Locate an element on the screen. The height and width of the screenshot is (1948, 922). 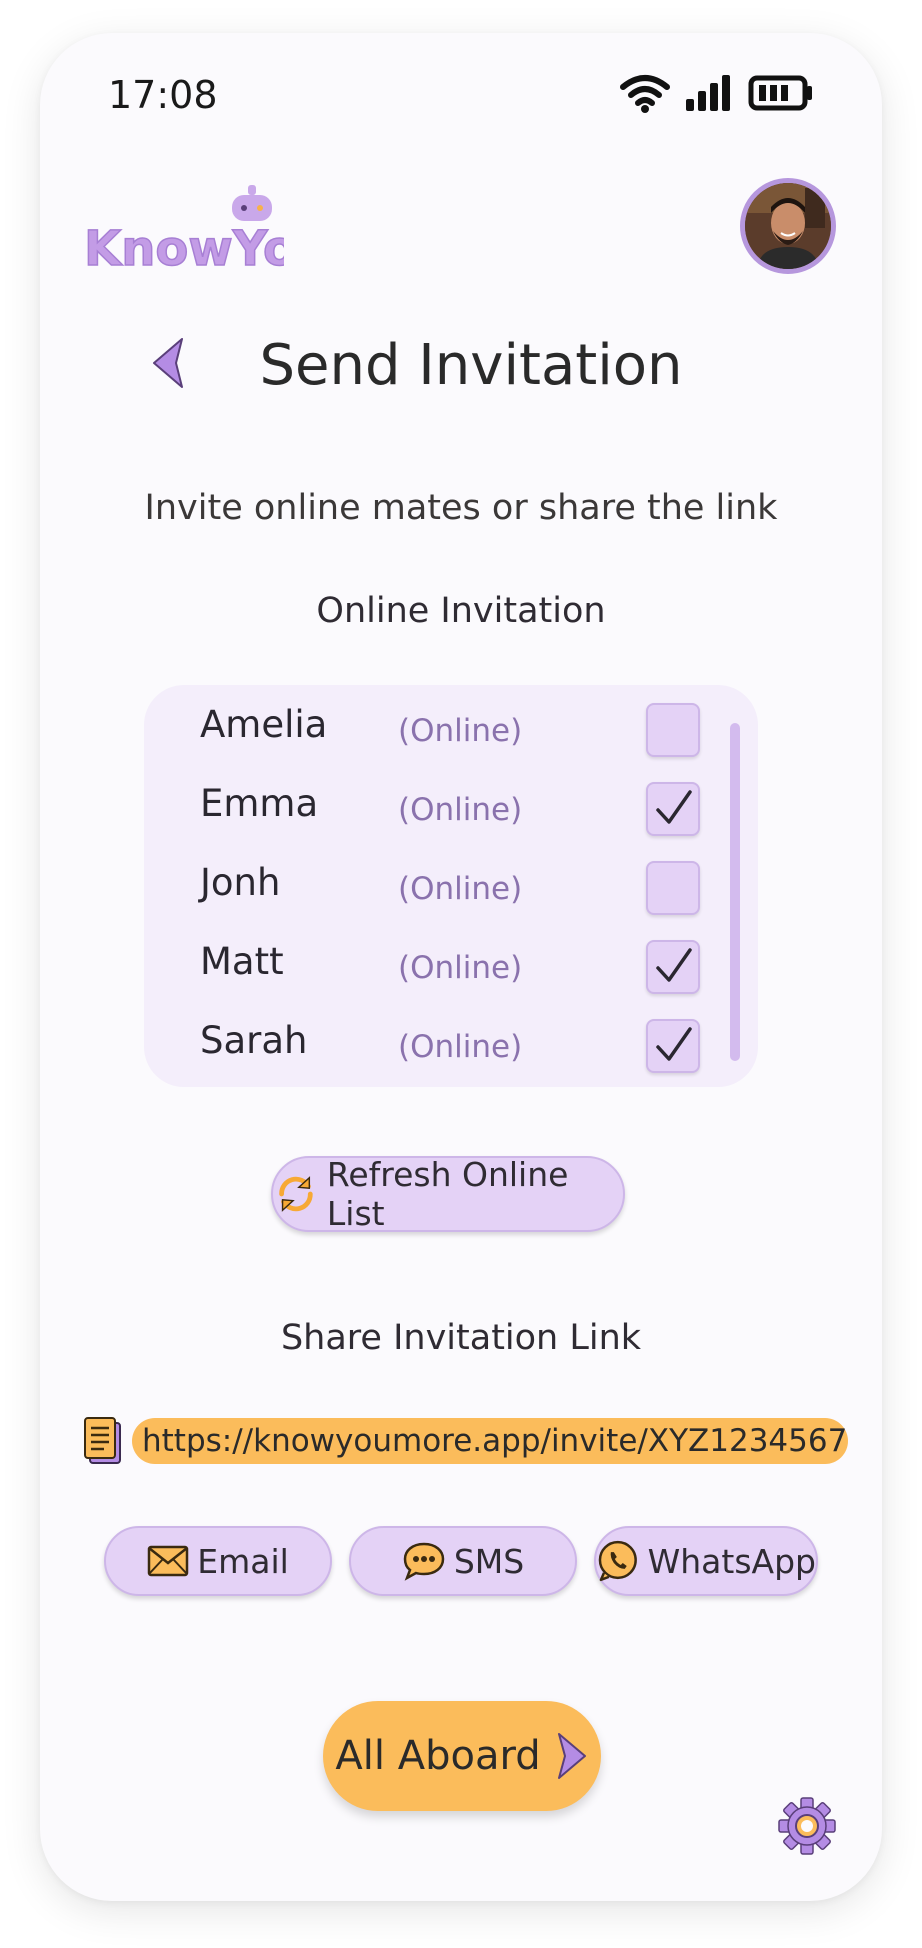
friend-name: Amelia is located at coordinates (264, 724).